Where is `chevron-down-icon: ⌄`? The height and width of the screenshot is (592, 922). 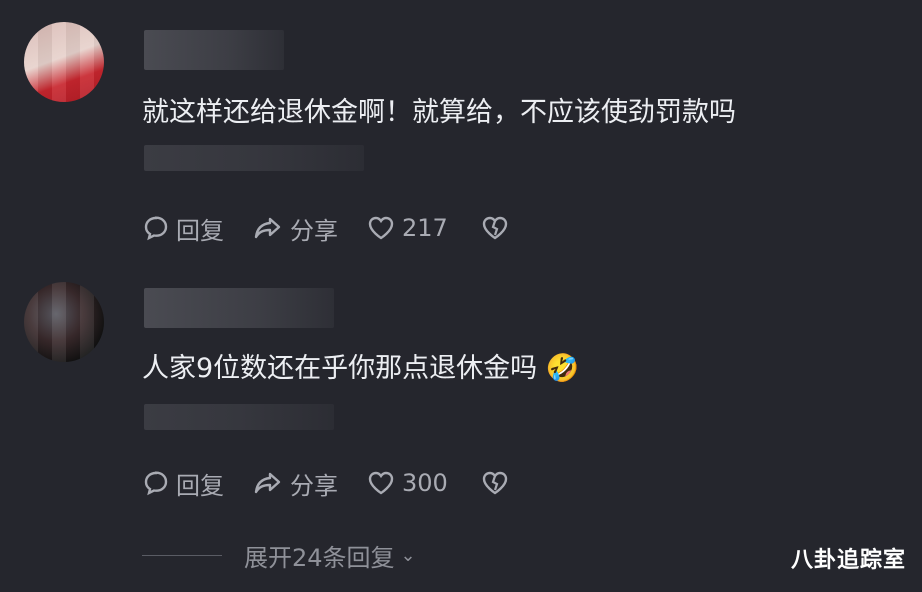
chevron-down-icon: ⌄ is located at coordinates (408, 555).